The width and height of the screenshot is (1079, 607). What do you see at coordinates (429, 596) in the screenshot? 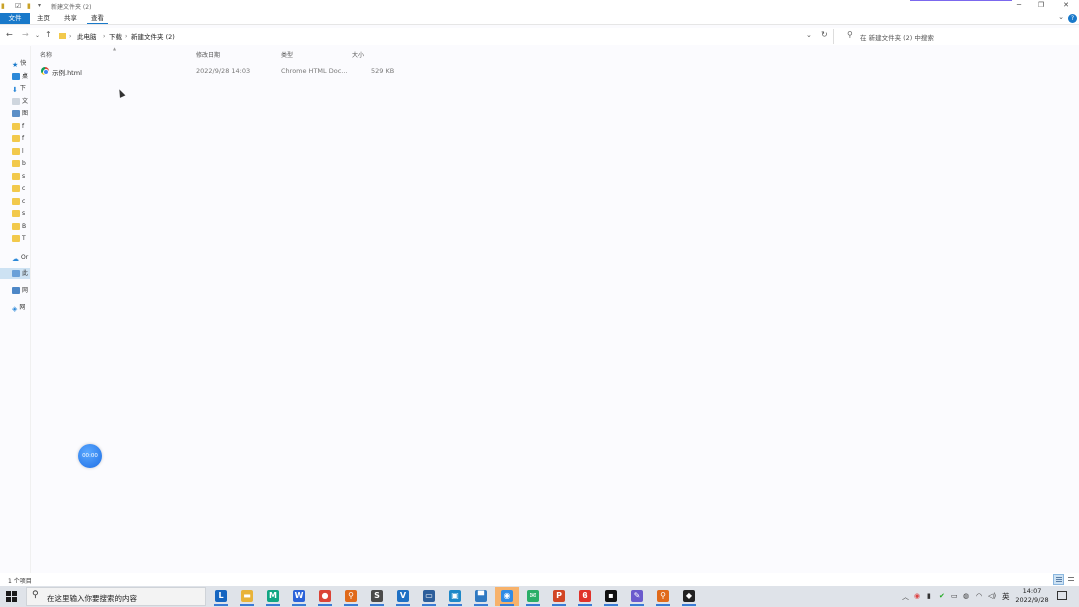
I see `taskbar-app-terminal: ▭` at bounding box center [429, 596].